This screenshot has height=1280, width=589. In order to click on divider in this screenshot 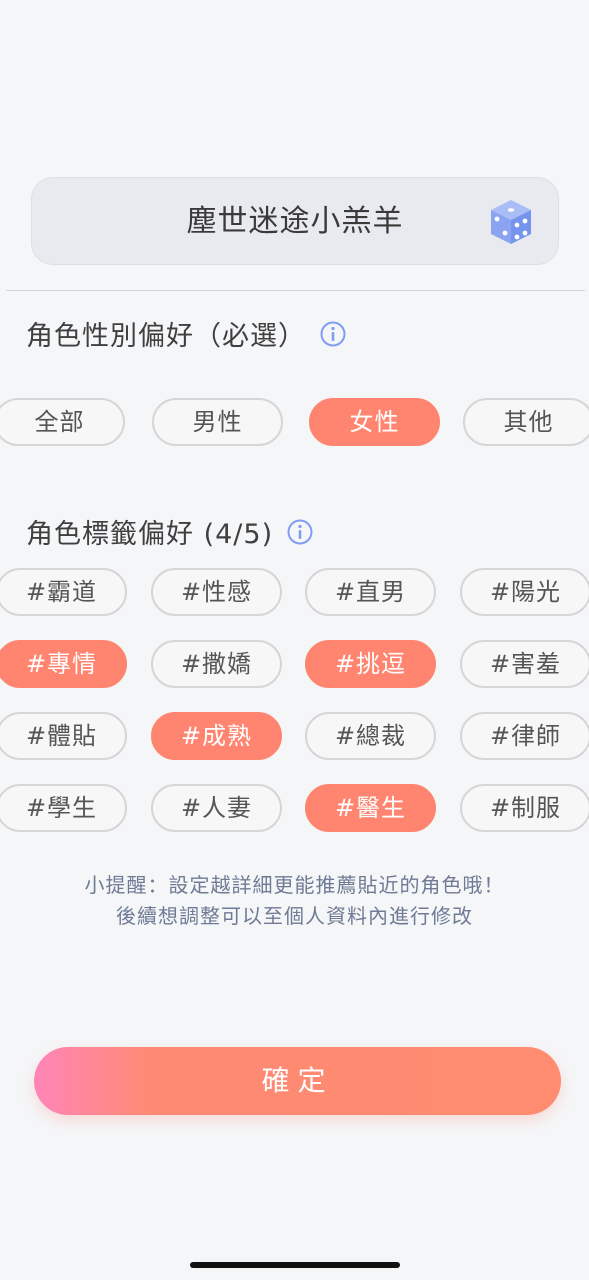, I will do `click(295, 290)`.